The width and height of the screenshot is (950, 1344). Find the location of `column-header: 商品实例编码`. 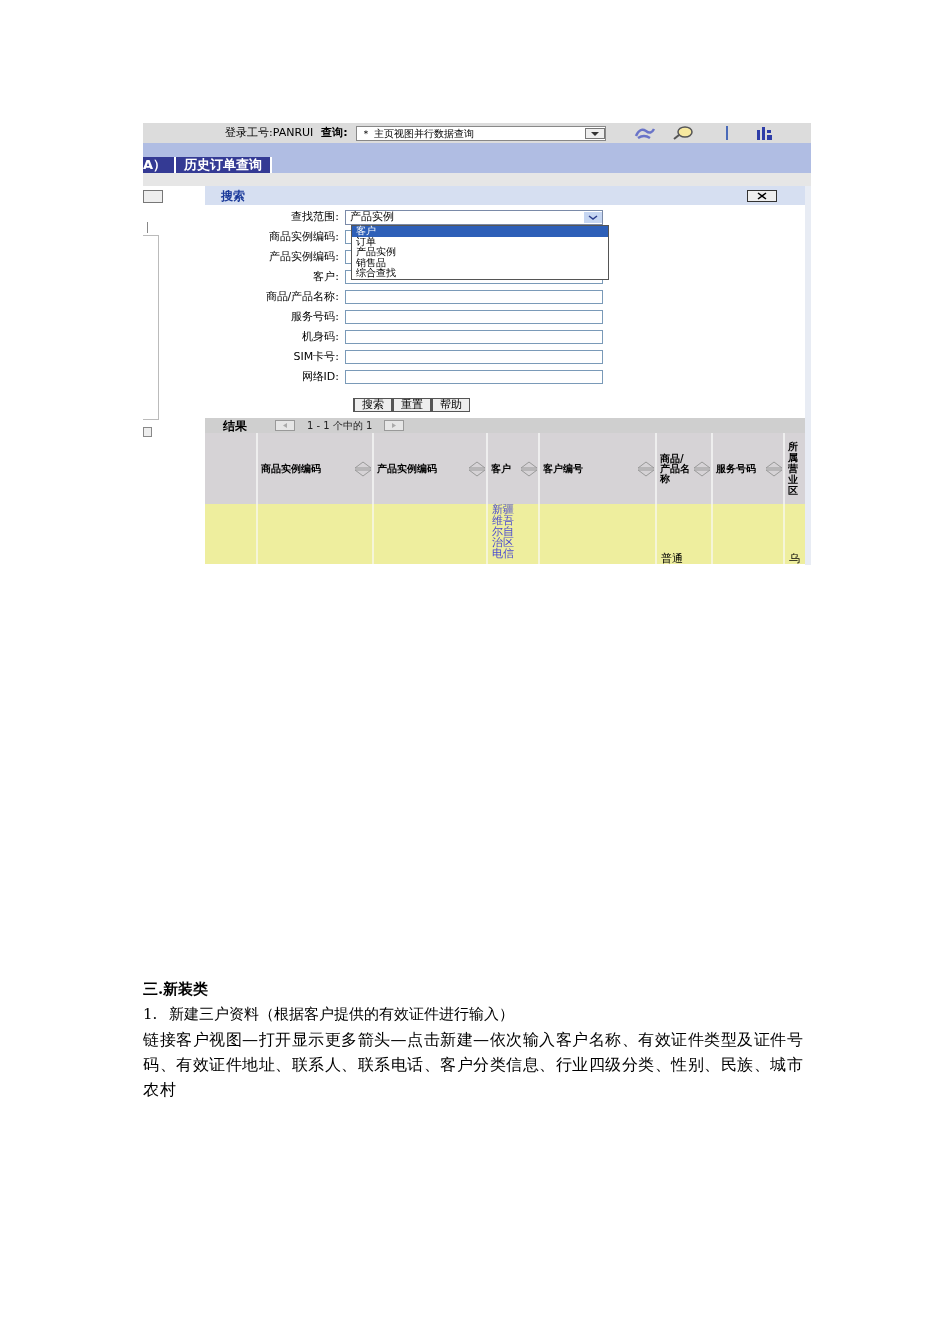

column-header: 商品实例编码 is located at coordinates (316, 468).